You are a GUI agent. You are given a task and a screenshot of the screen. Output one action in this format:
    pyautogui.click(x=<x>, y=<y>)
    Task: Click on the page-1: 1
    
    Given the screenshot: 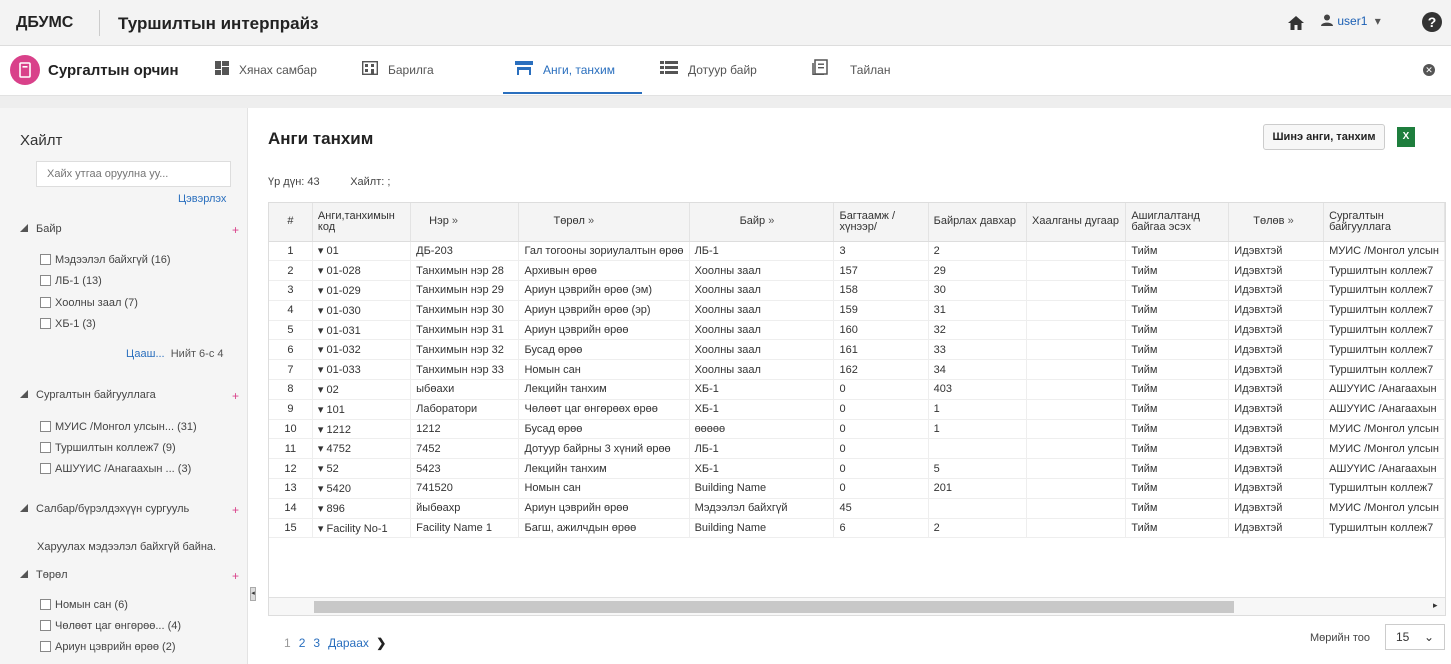 What is the action you would take?
    pyautogui.click(x=287, y=643)
    